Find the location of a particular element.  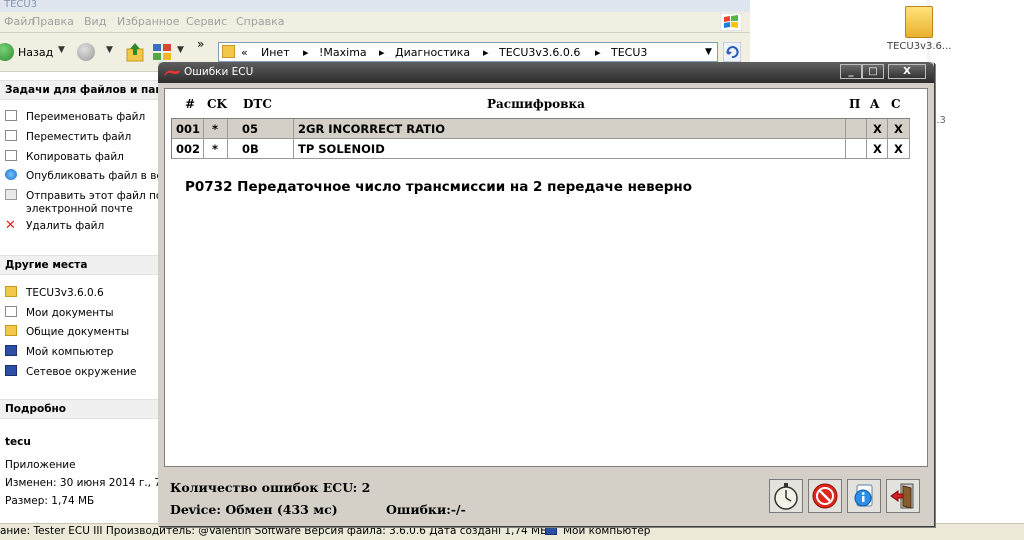

errors-status-label: Ошибки:-/- is located at coordinates (426, 509).